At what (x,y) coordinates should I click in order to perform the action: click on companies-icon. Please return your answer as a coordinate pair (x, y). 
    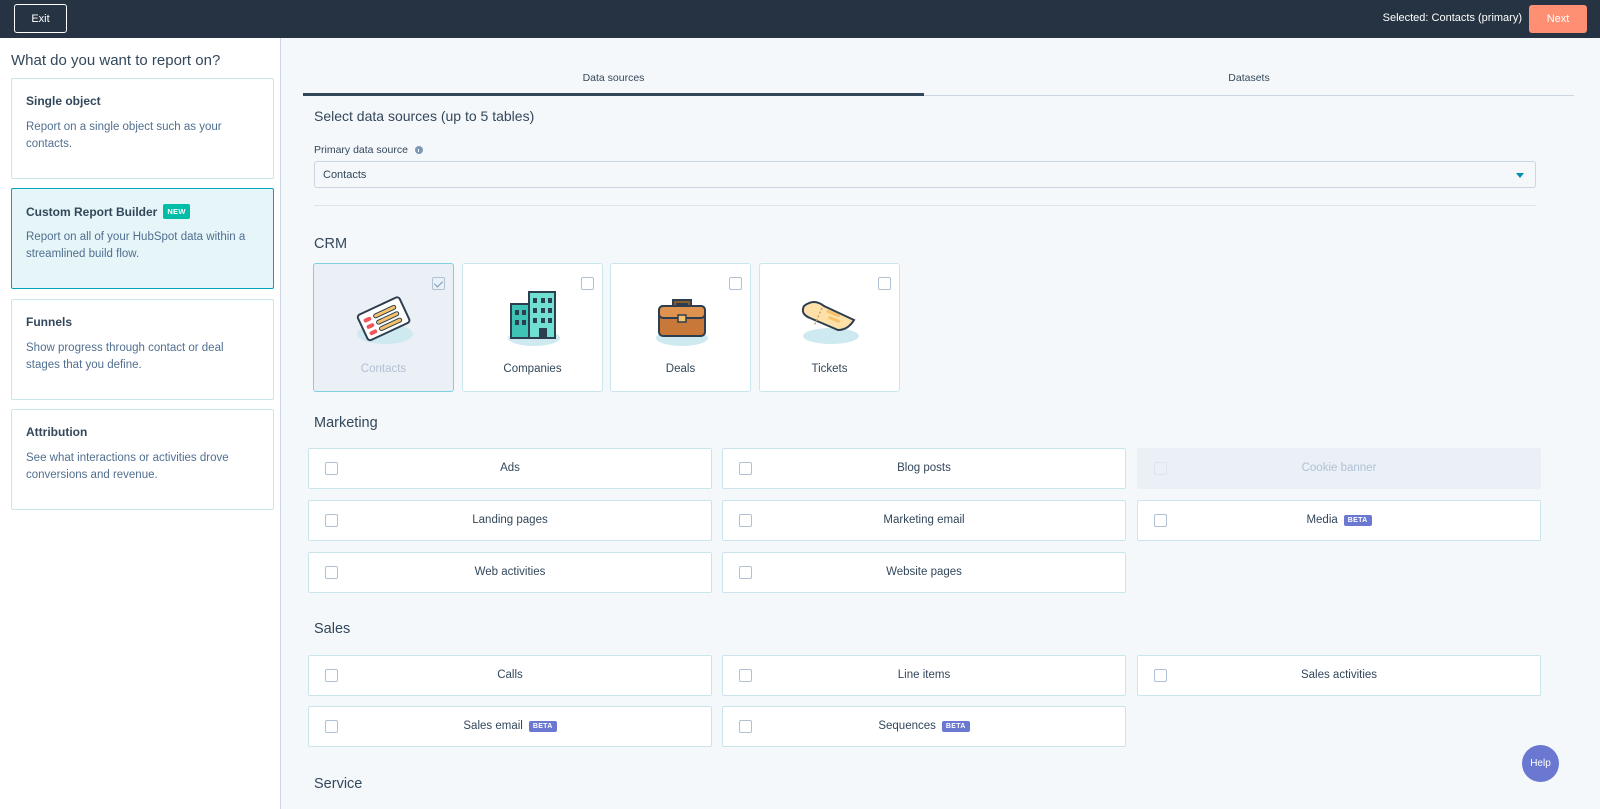
    Looking at the image, I should click on (534, 318).